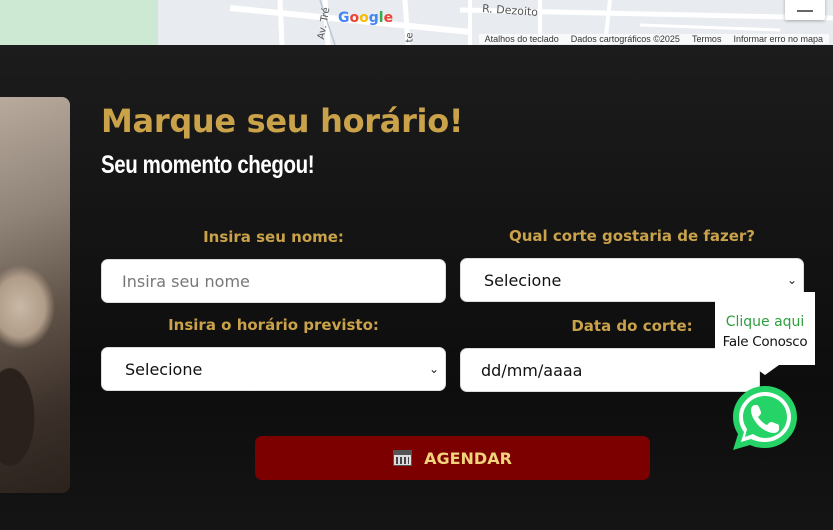 This screenshot has height=530, width=833. I want to click on minus-icon, so click(805, 11).